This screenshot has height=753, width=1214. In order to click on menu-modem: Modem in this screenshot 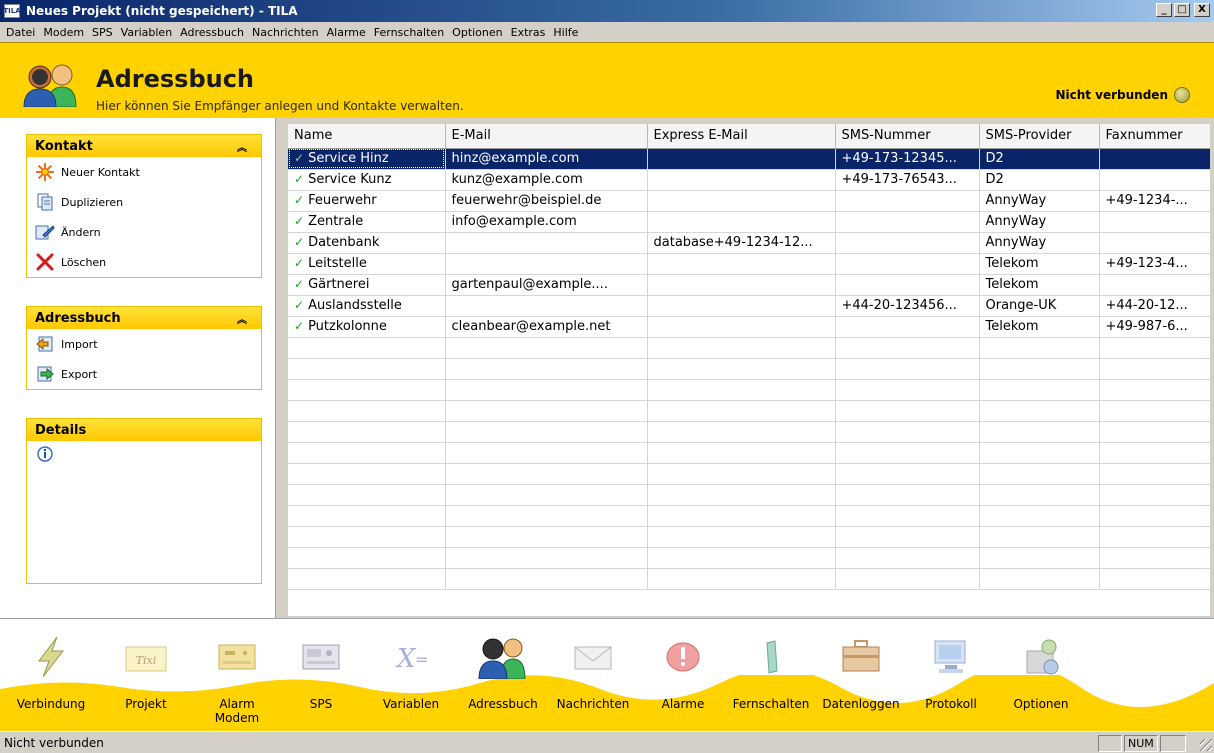, I will do `click(65, 32)`.